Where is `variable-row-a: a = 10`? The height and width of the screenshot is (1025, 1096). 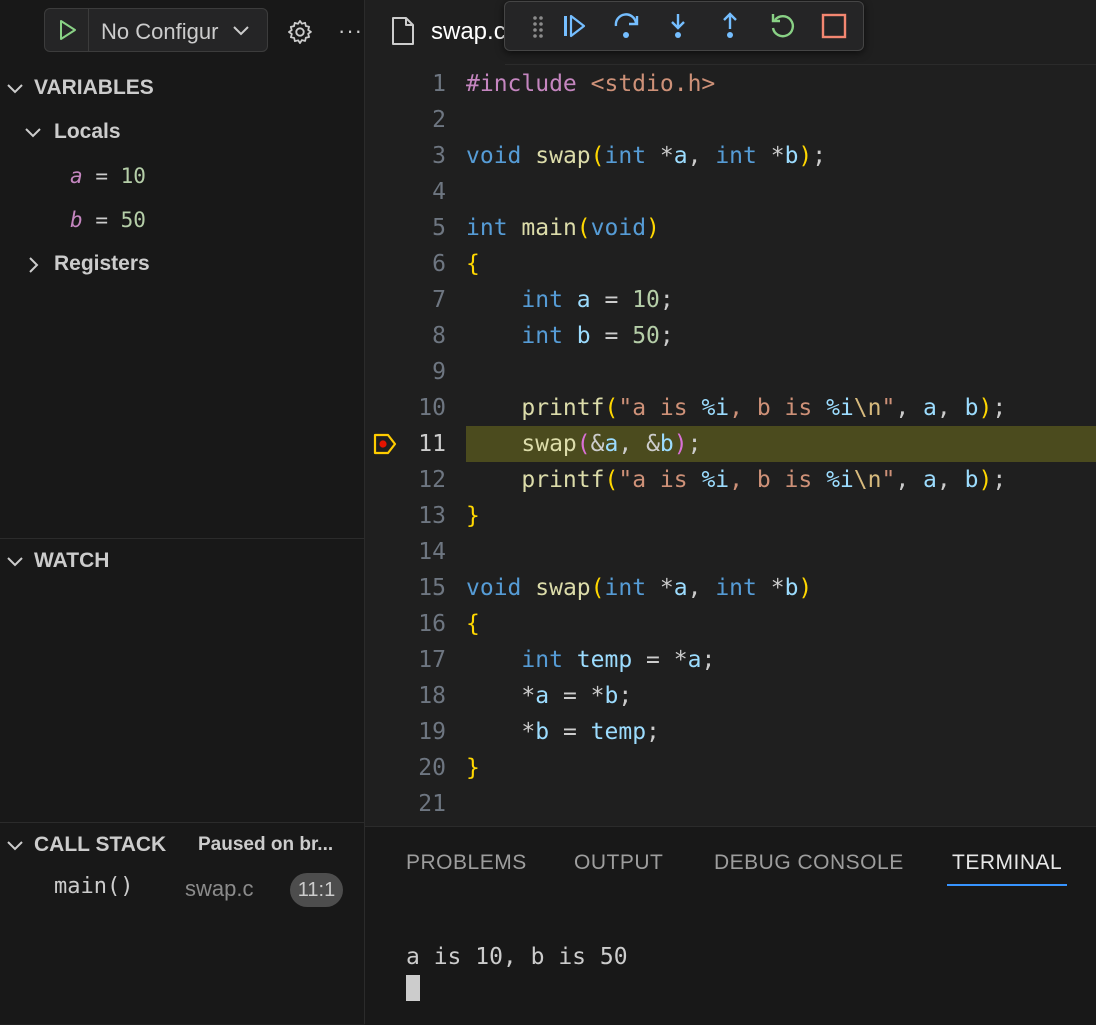 variable-row-a: a = 10 is located at coordinates (108, 179).